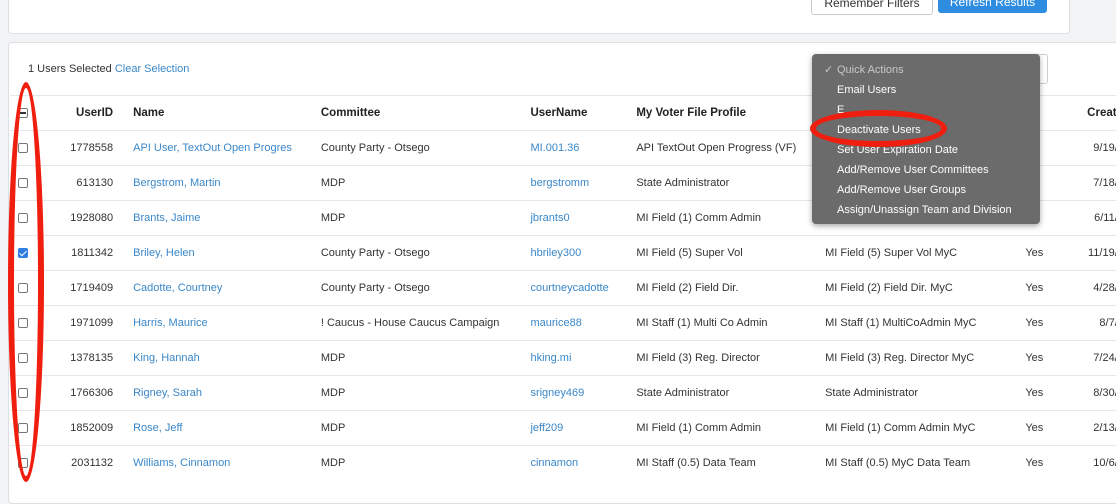  What do you see at coordinates (925, 323) in the screenshot?
I see `myc-profile-cell: MI Staff (1) MultiCoAdmin MyC` at bounding box center [925, 323].